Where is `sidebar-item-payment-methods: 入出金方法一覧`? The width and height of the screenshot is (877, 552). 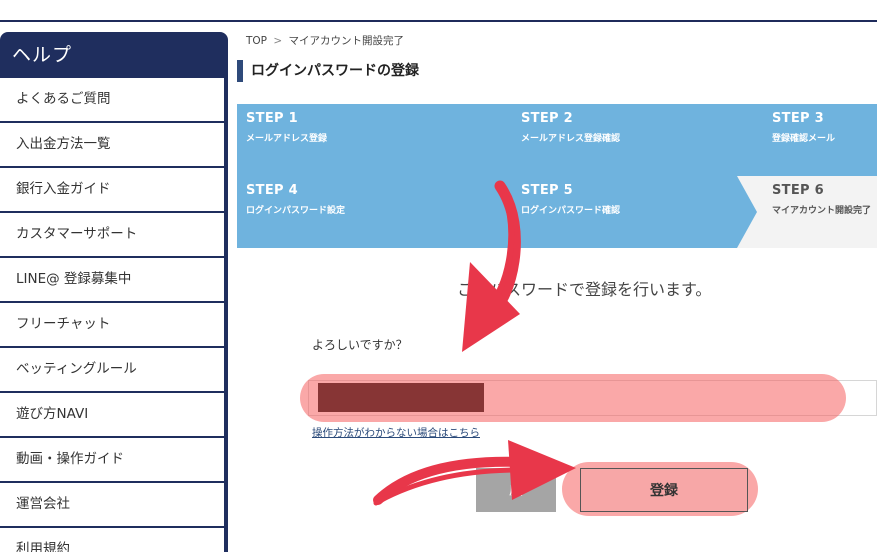 sidebar-item-payment-methods: 入出金方法一覧 is located at coordinates (112, 144).